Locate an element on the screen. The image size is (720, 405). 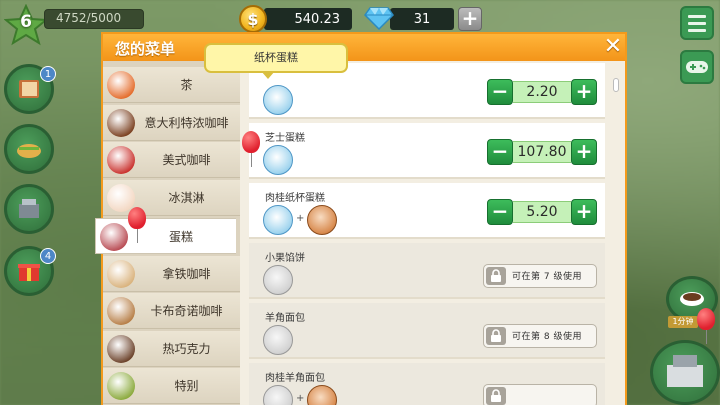
cash-register-button is located at coordinates (29, 209).